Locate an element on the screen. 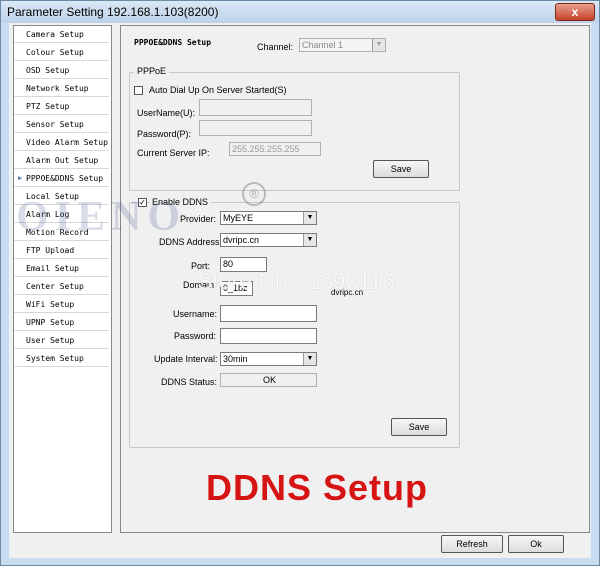  sidebar-item-label: Alarm Out Setup is located at coordinates (62, 160).